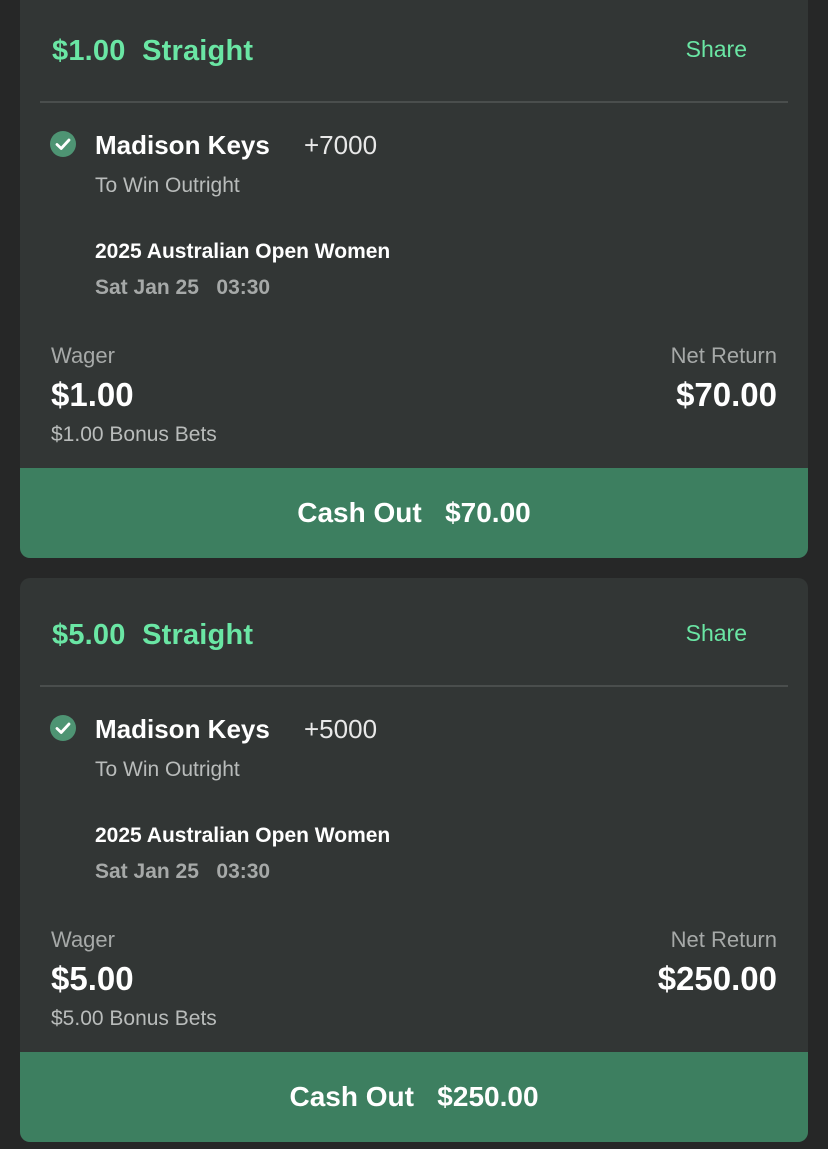 The width and height of the screenshot is (828, 1149). Describe the element at coordinates (134, 434) in the screenshot. I see `bonus-bets-label: $1.00 Bonus Bets` at that location.